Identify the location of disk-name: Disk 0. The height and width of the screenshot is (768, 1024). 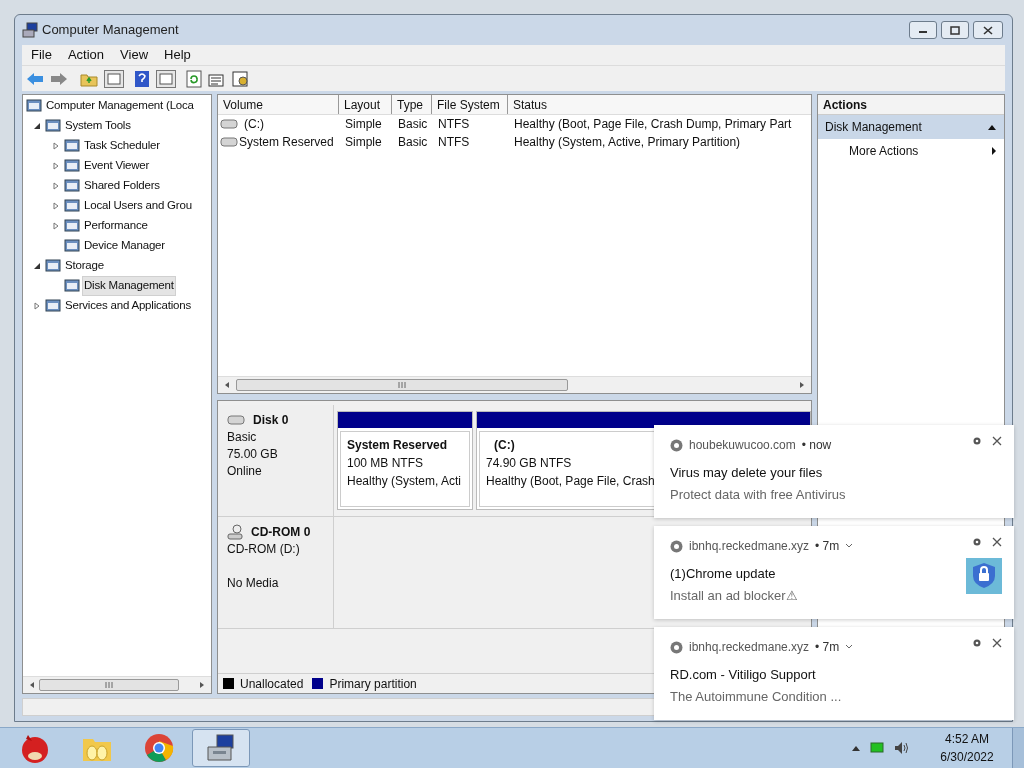
(271, 420).